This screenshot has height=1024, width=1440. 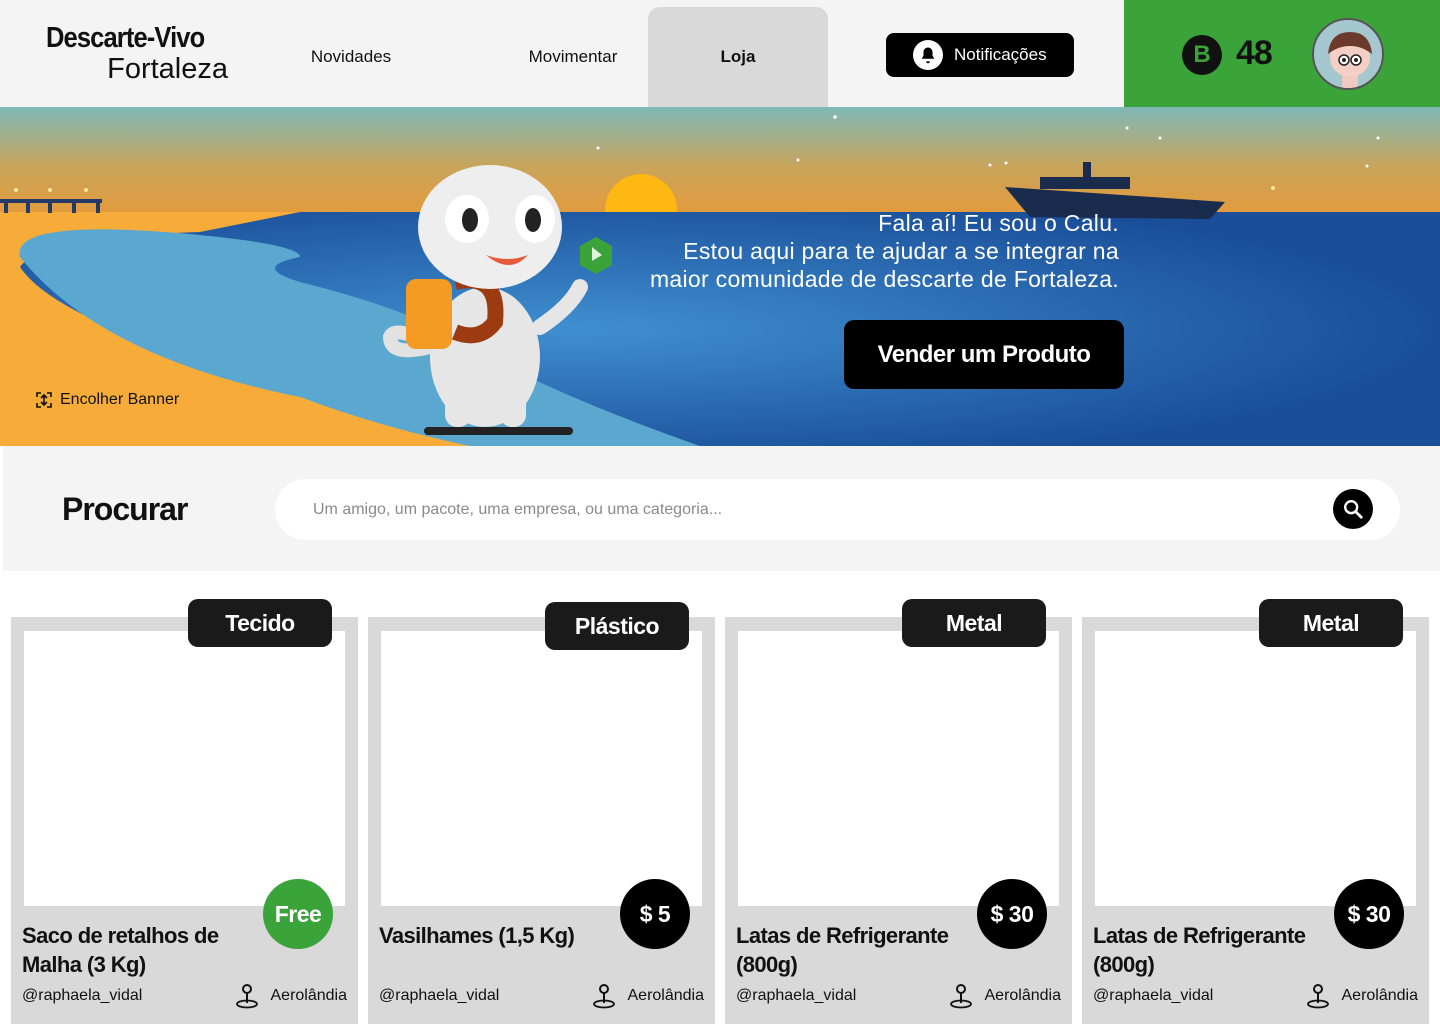 What do you see at coordinates (298, 914) in the screenshot?
I see `price-badge: Free` at bounding box center [298, 914].